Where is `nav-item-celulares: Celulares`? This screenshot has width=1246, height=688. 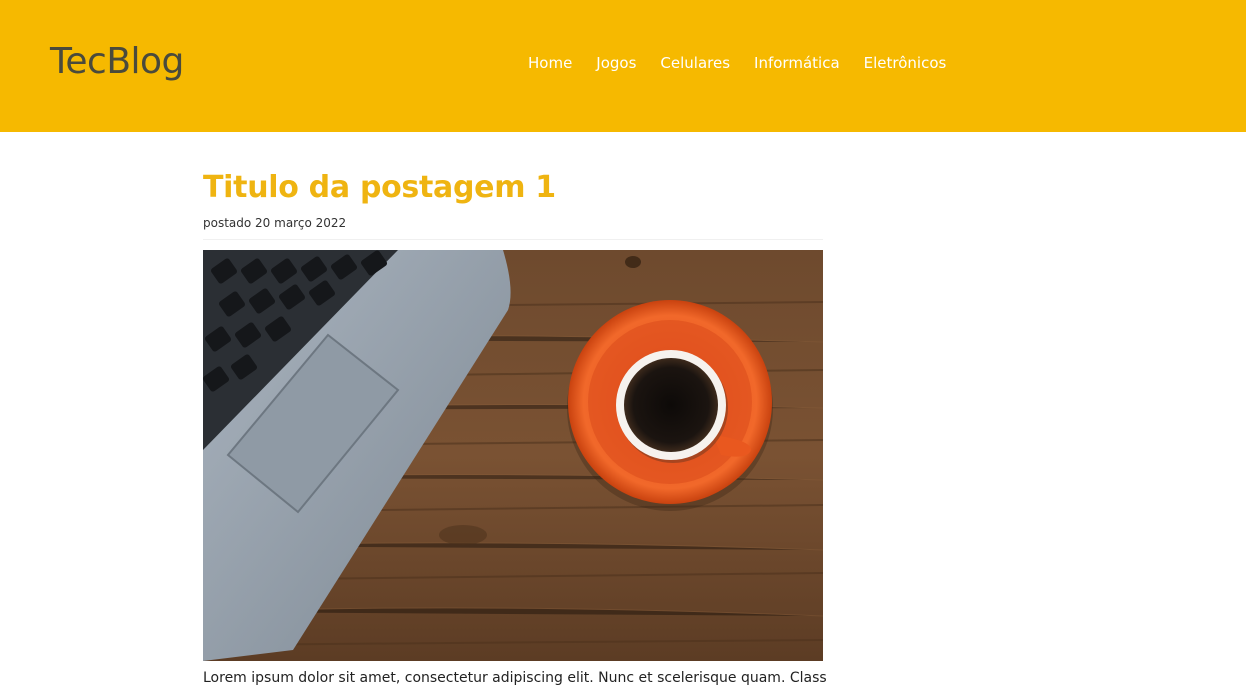 nav-item-celulares: Celulares is located at coordinates (695, 63).